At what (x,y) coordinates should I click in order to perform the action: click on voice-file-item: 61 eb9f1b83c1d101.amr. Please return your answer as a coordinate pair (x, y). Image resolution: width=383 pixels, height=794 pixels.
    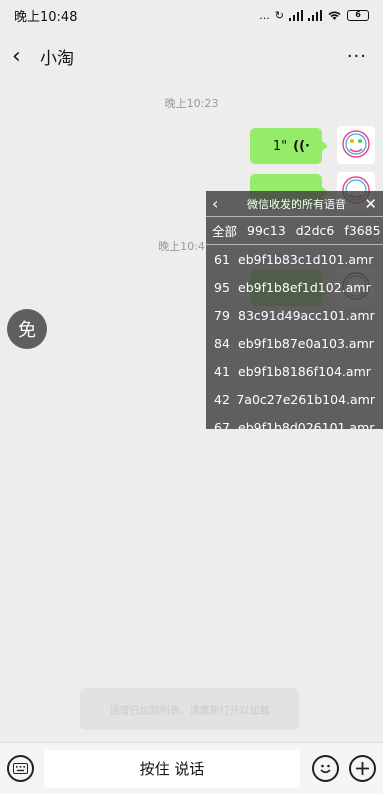
    Looking at the image, I should click on (294, 259).